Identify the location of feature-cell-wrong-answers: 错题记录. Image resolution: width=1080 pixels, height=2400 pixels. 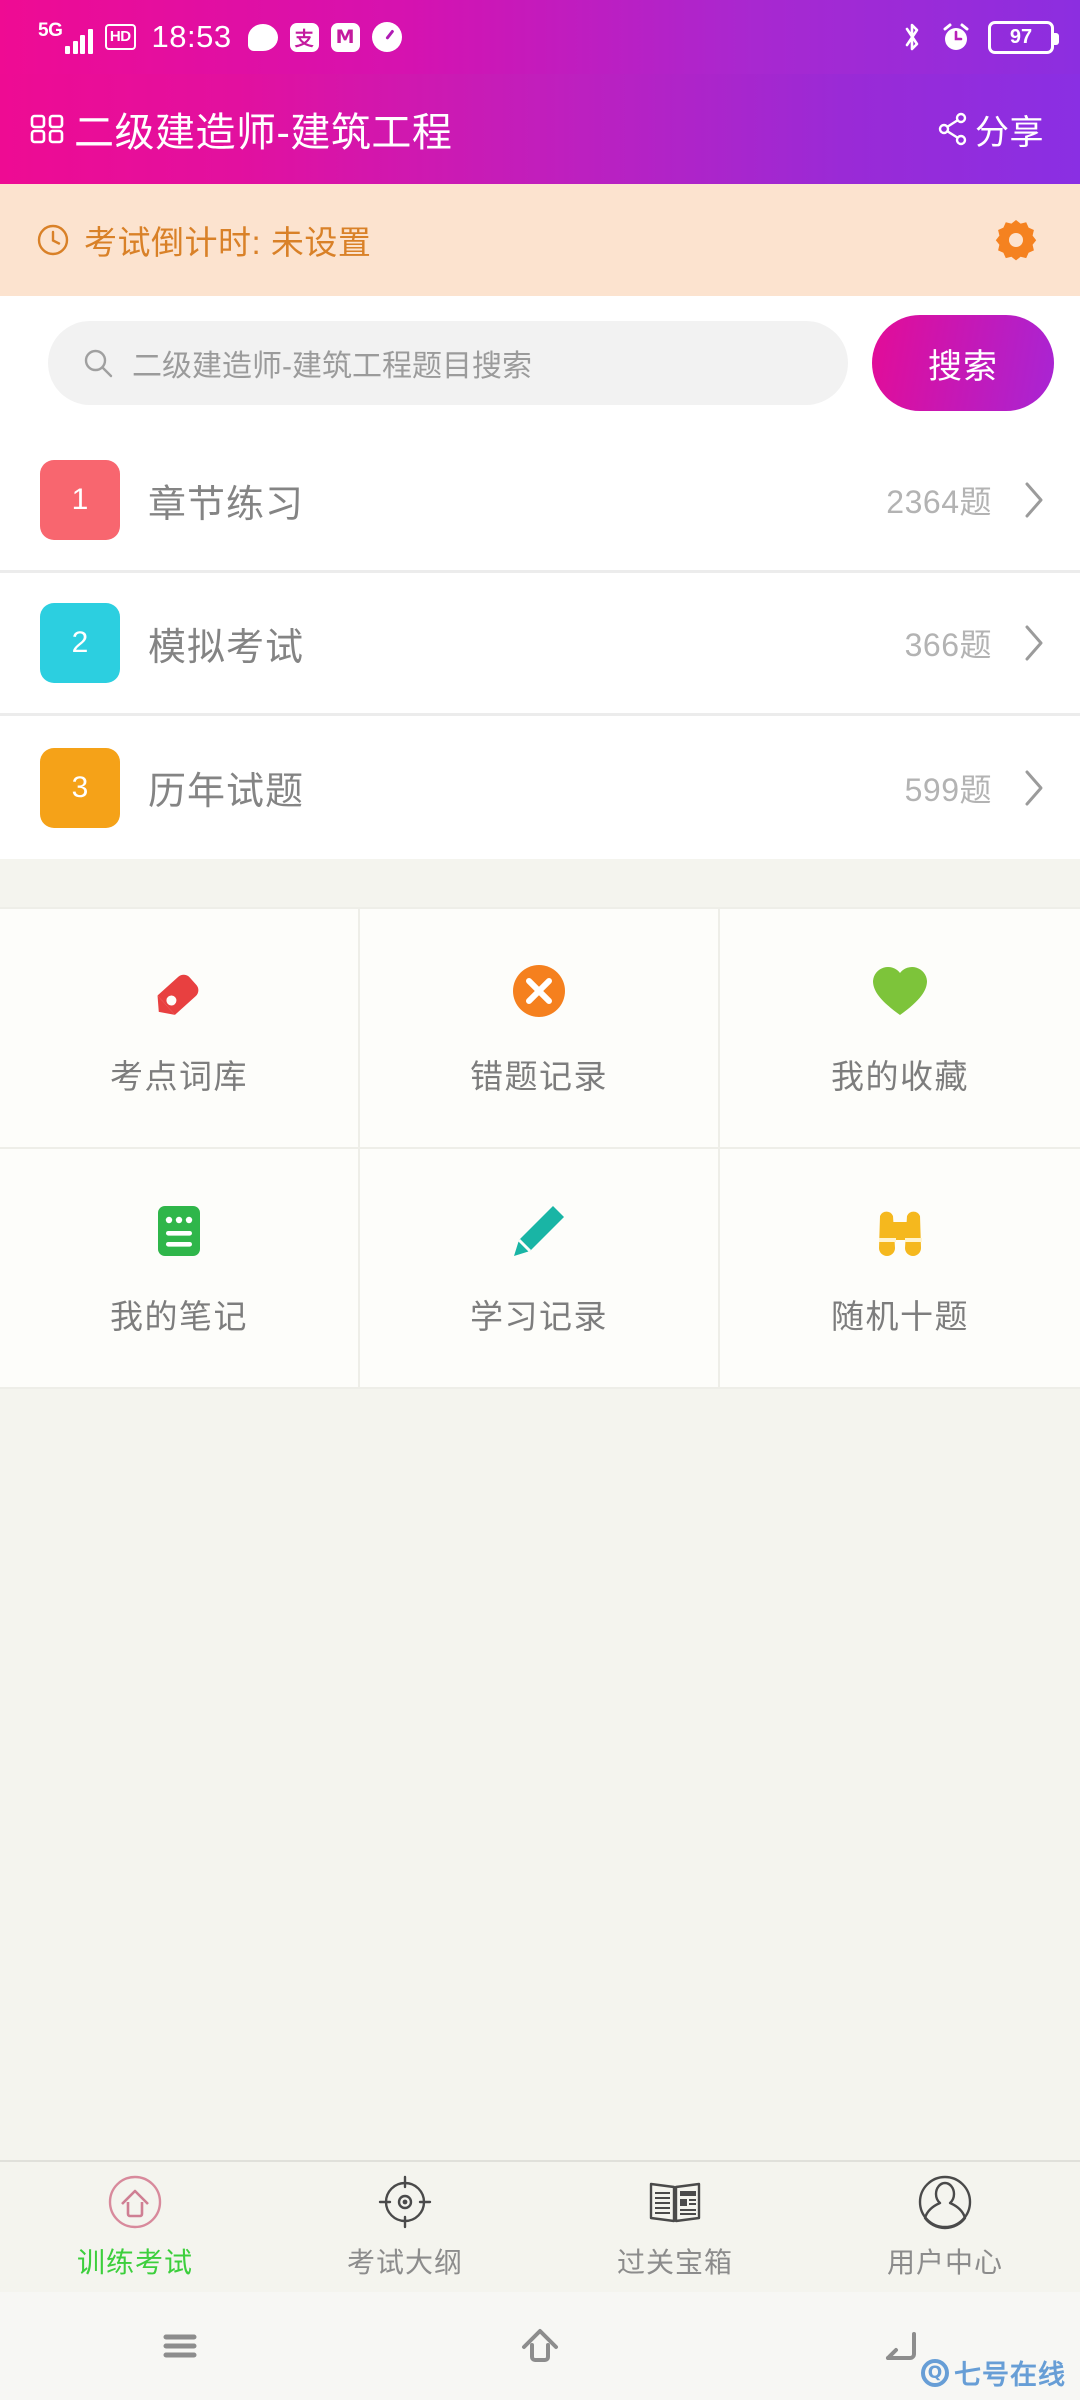
(540, 1029).